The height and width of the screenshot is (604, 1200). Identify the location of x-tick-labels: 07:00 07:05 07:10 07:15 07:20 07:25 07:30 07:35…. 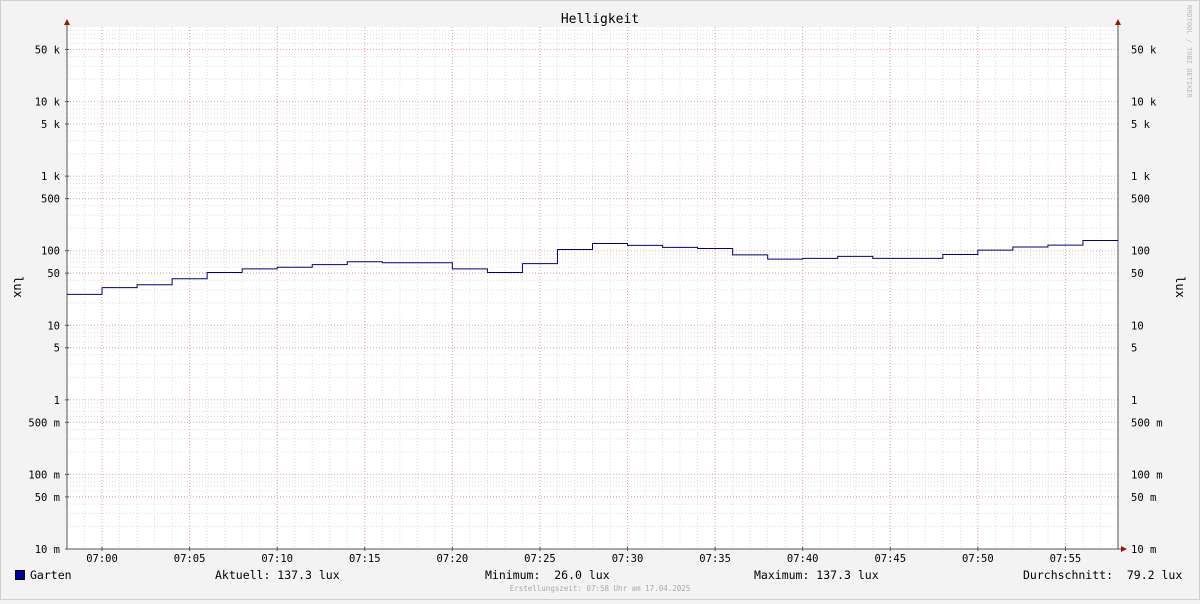
(583, 559).